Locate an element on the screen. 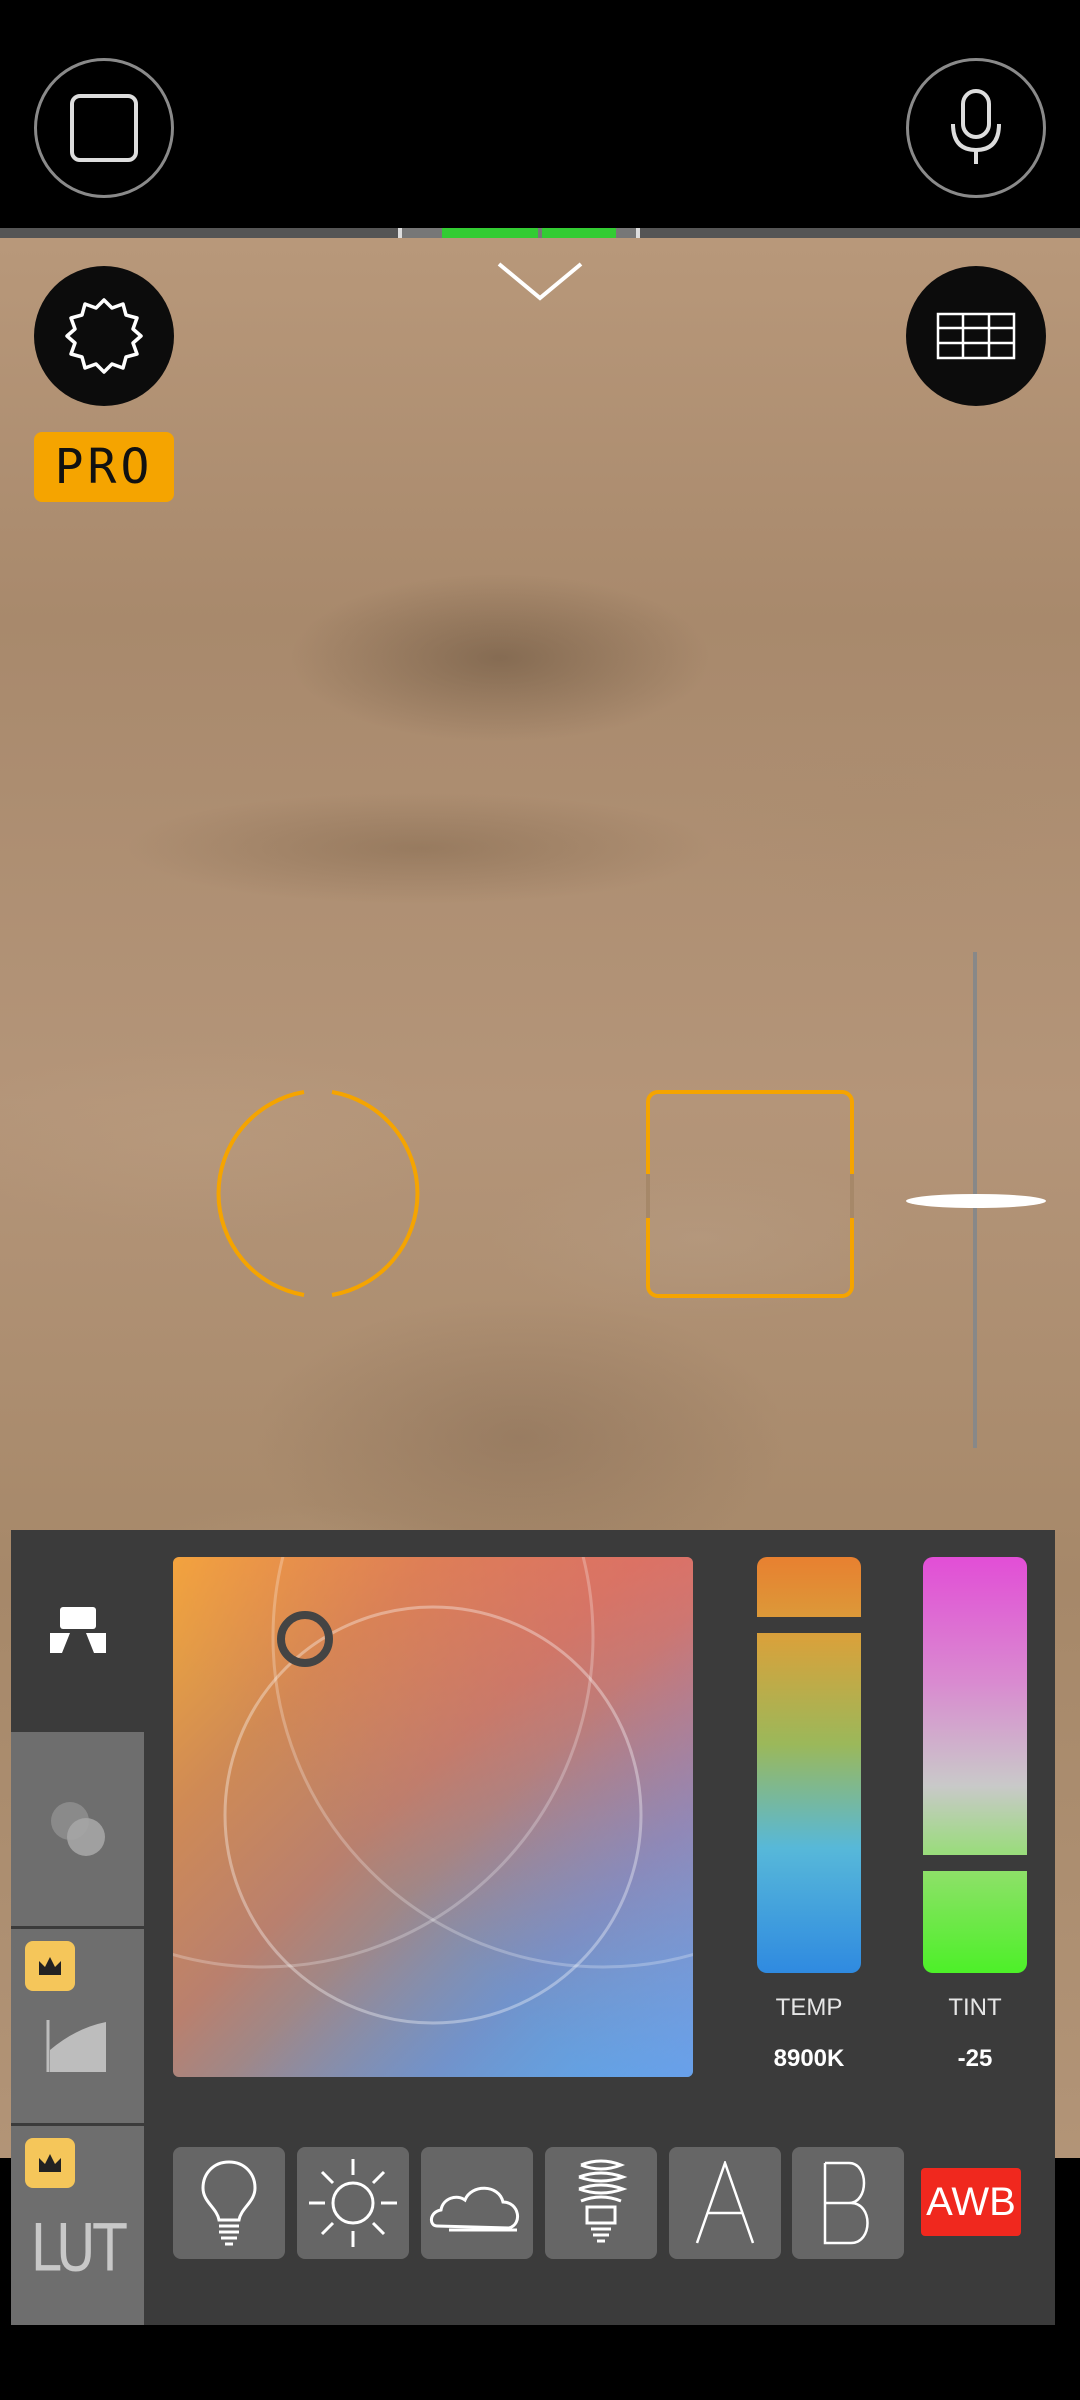 The width and height of the screenshot is (1080, 2400). incandescent-preset is located at coordinates (229, 2203).